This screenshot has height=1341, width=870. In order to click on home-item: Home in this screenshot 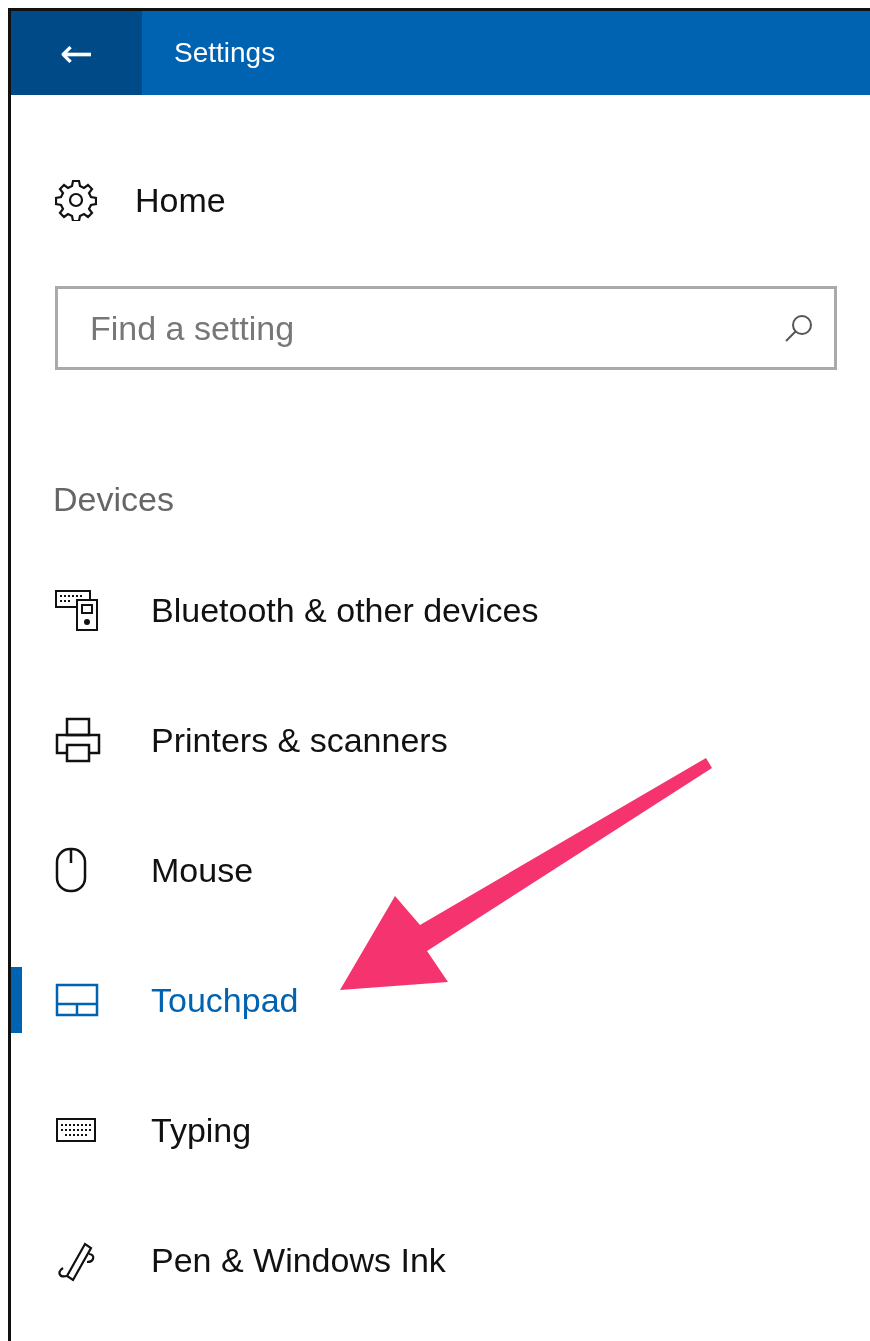, I will do `click(440, 200)`.